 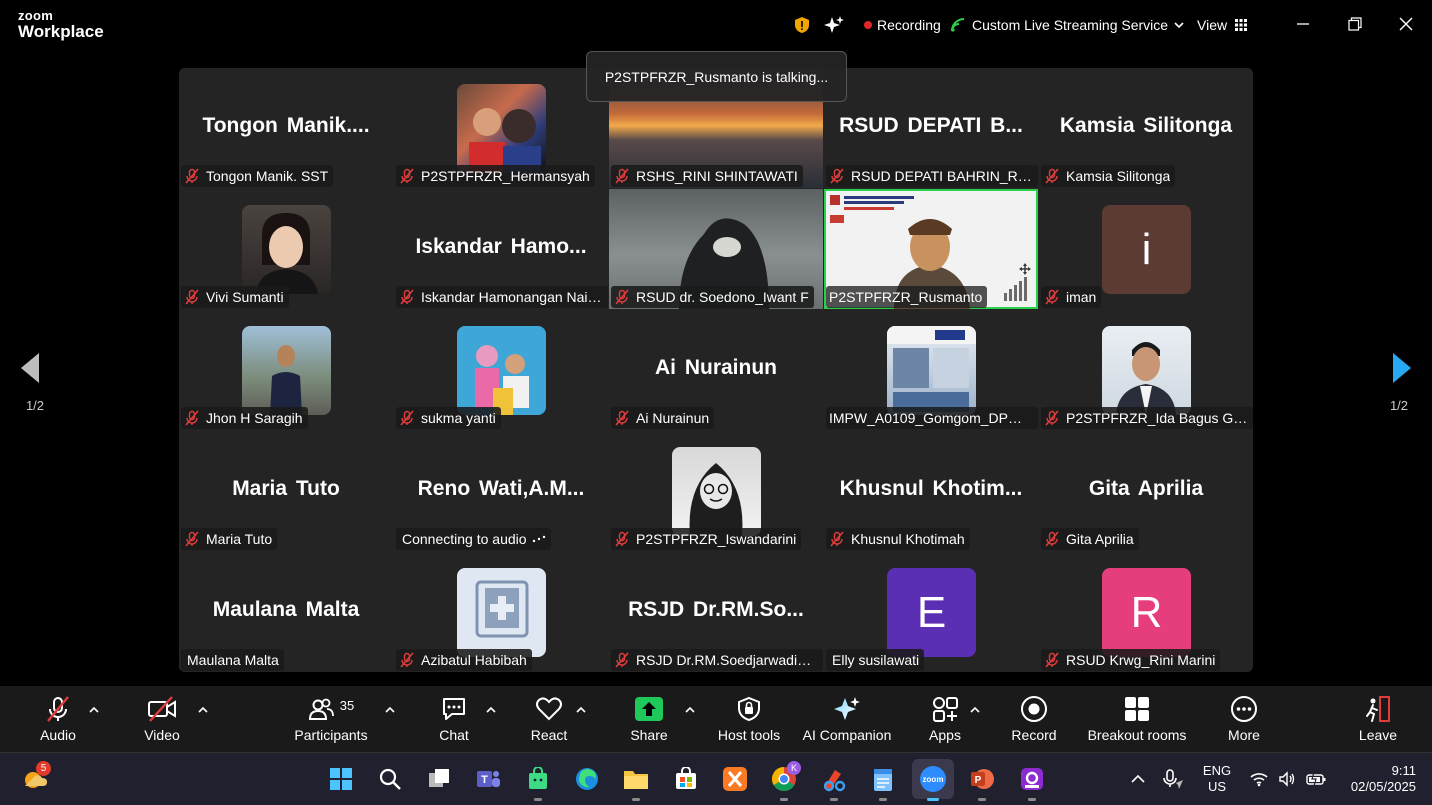 I want to click on share-options-caret-icon, so click(x=690, y=710).